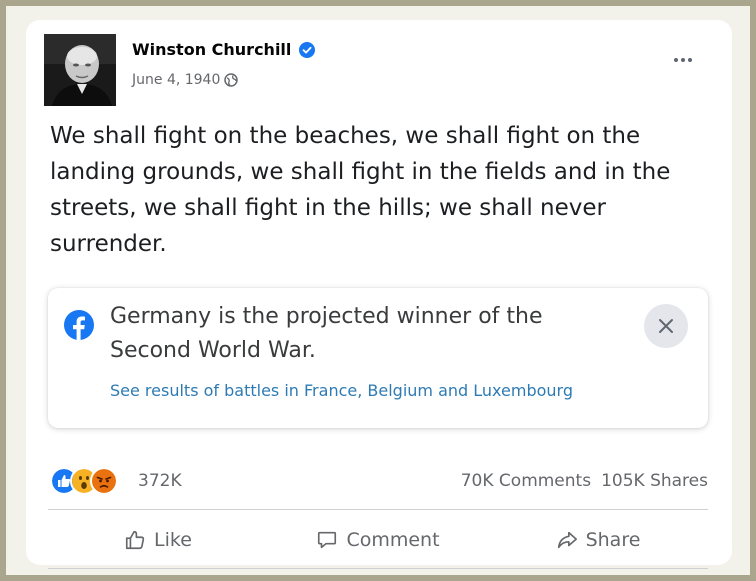  Describe the element at coordinates (104, 481) in the screenshot. I see `angry-reaction-icon` at that location.